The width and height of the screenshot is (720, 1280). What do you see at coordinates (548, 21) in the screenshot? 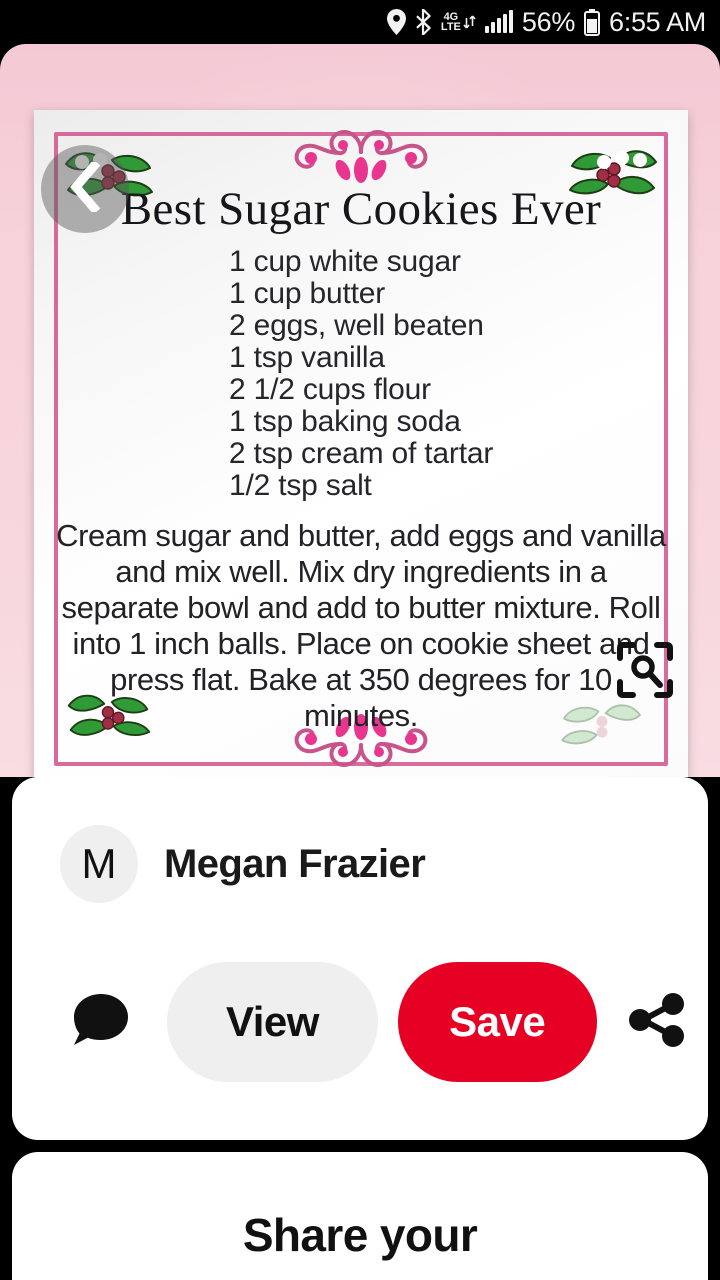
I see `battery-percent-label: 56%` at bounding box center [548, 21].